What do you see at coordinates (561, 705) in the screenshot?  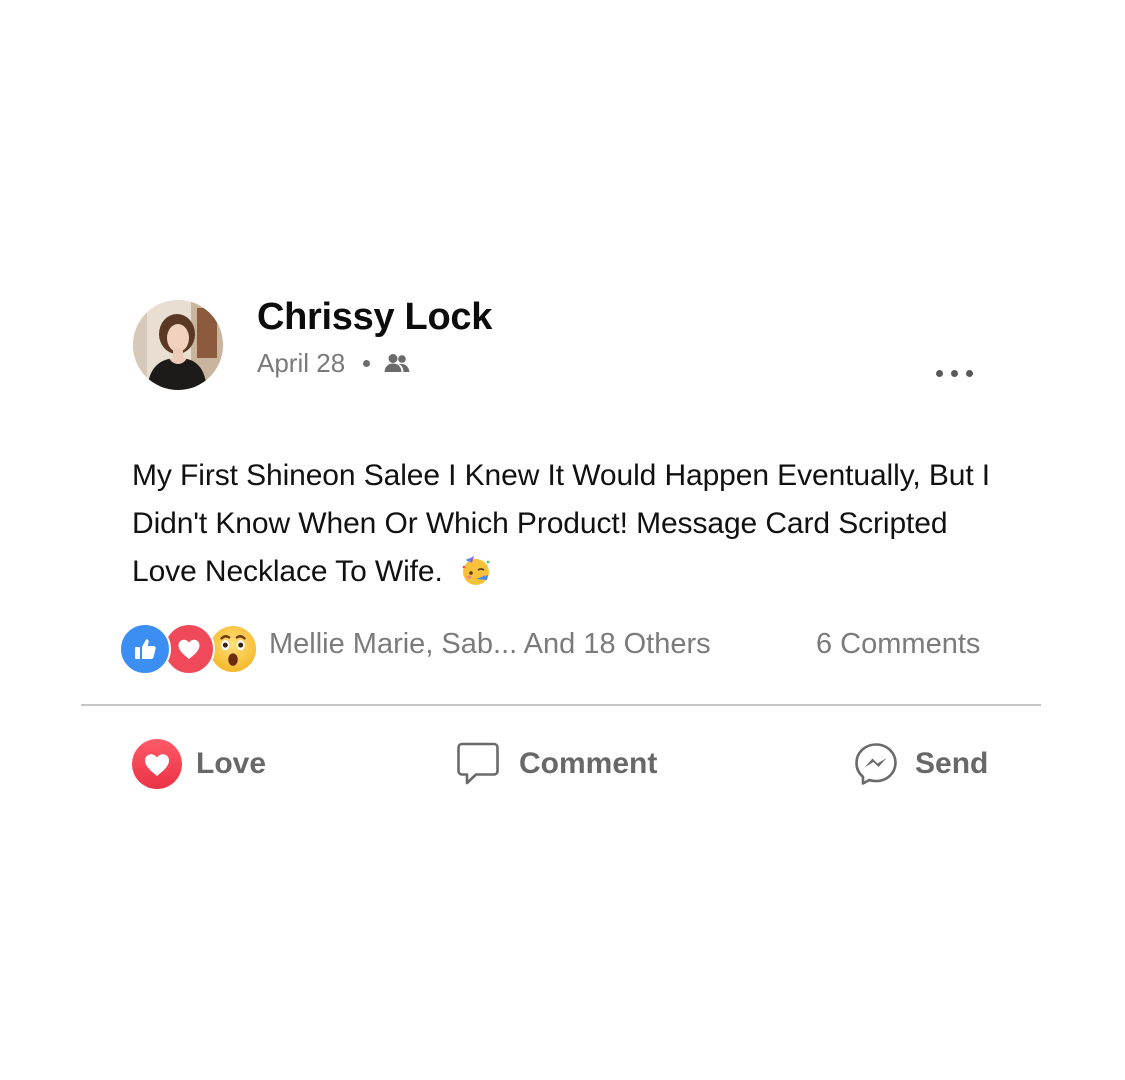 I see `divider` at bounding box center [561, 705].